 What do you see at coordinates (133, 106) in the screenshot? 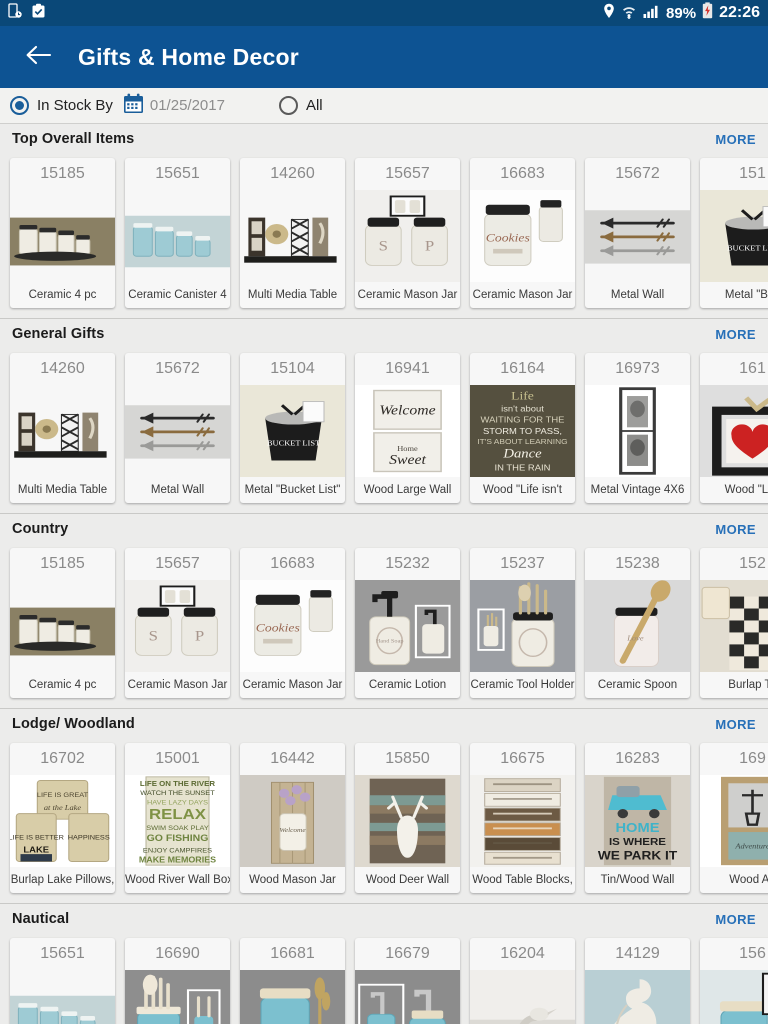
I see `calendar-icon` at bounding box center [133, 106].